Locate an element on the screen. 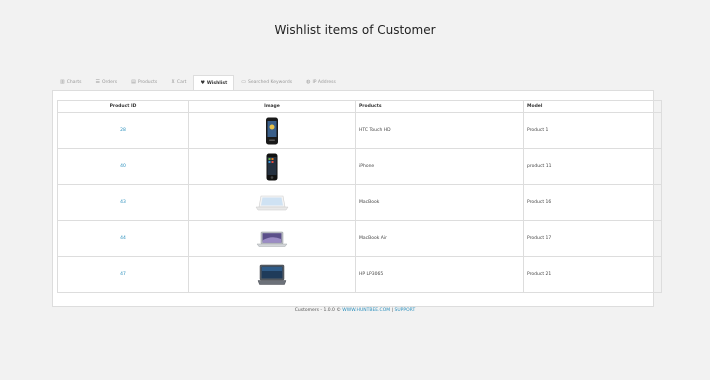 The width and height of the screenshot is (710, 380). brand-link: WWW.HUNTBEE.COM is located at coordinates (366, 310).